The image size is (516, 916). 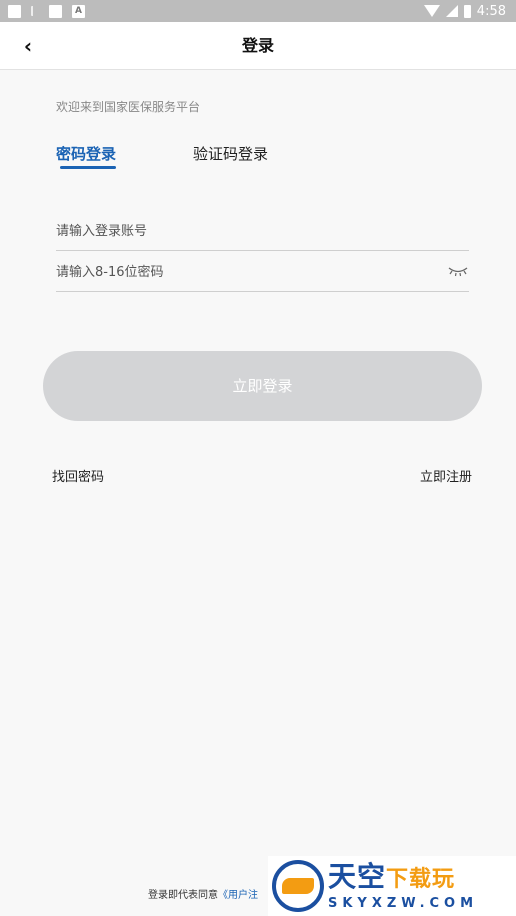 What do you see at coordinates (458, 270) in the screenshot?
I see `eye-closed-icon` at bounding box center [458, 270].